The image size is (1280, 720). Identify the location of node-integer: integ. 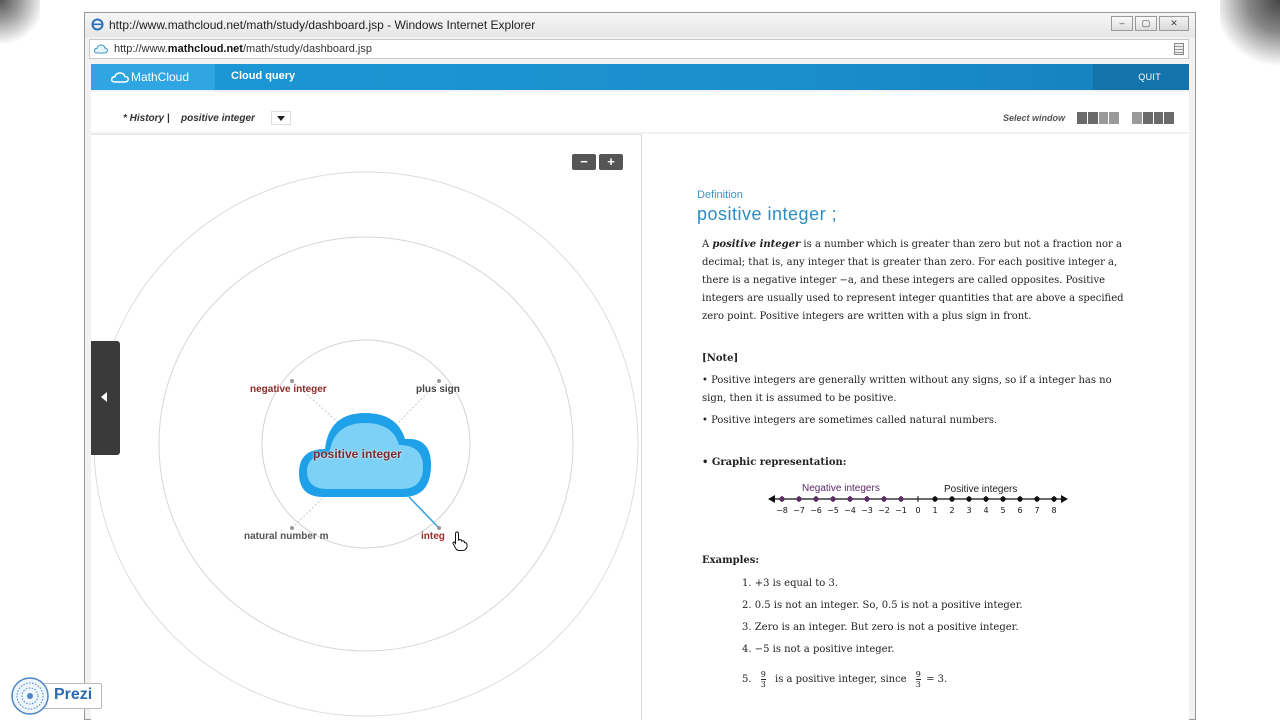
(433, 536).